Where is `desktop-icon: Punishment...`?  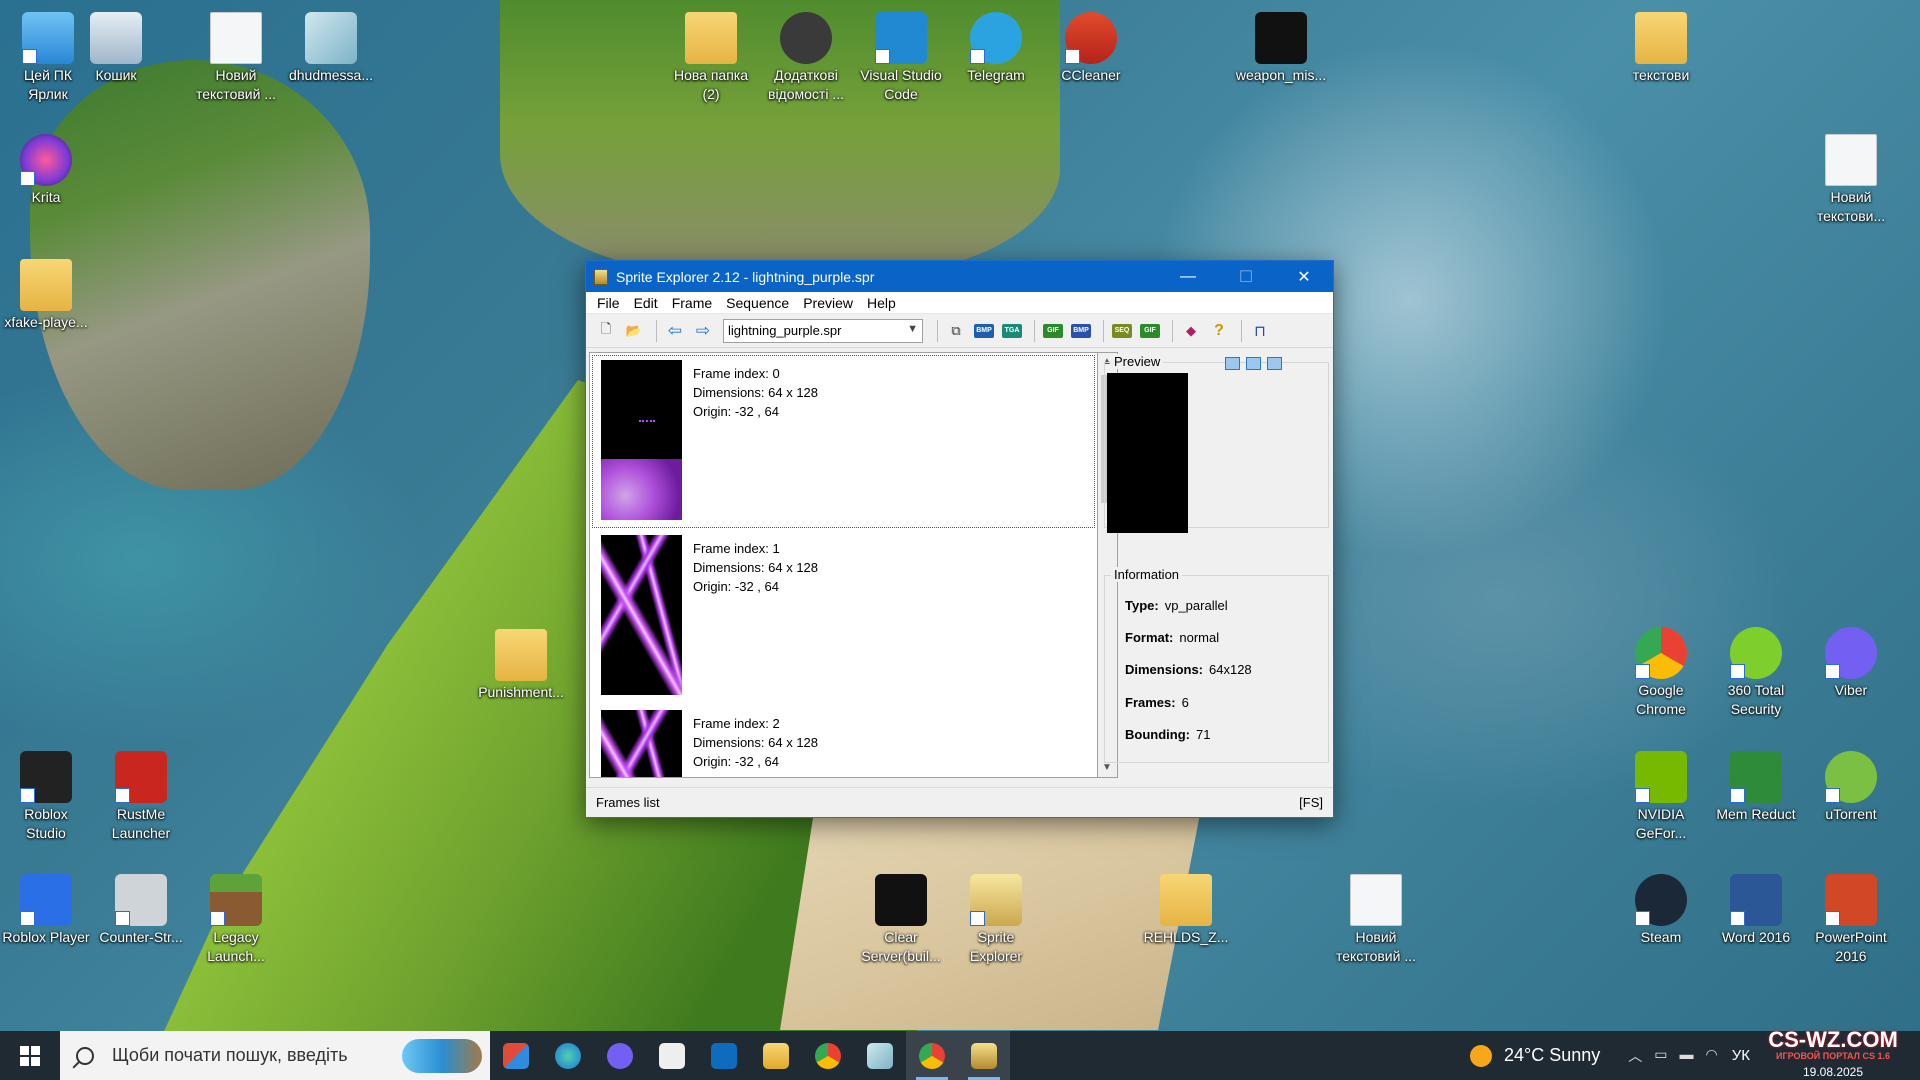 desktop-icon: Punishment... is located at coordinates (521, 663).